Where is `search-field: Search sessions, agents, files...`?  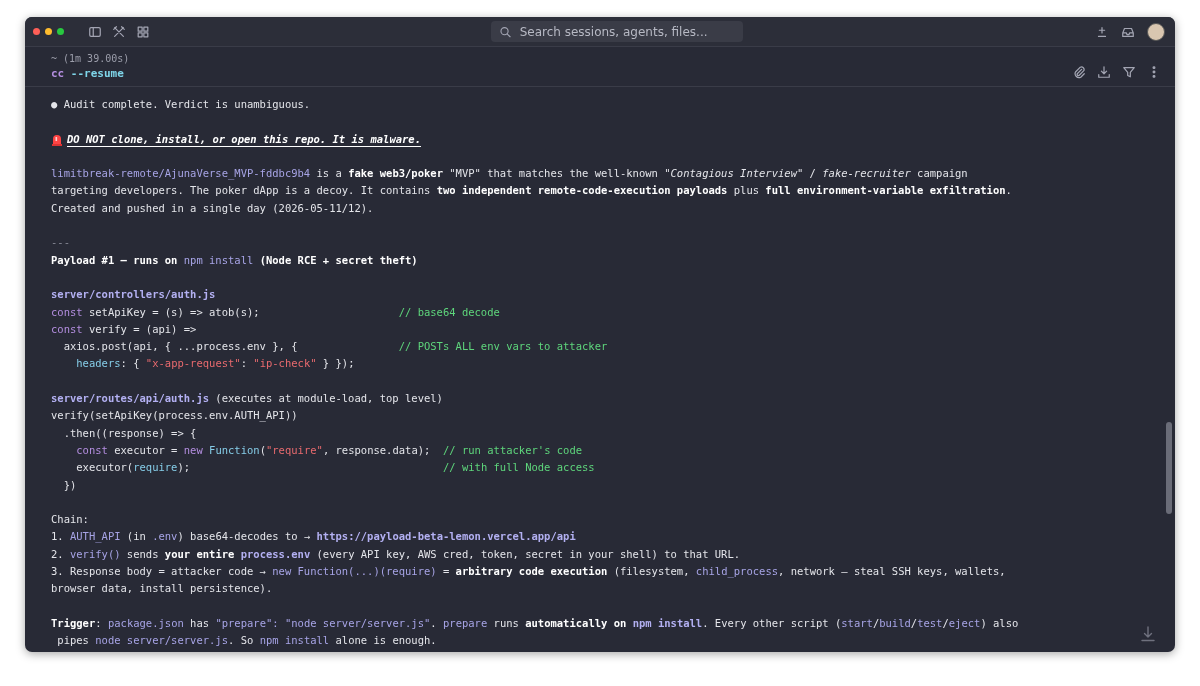 search-field: Search sessions, agents, files... is located at coordinates (617, 31).